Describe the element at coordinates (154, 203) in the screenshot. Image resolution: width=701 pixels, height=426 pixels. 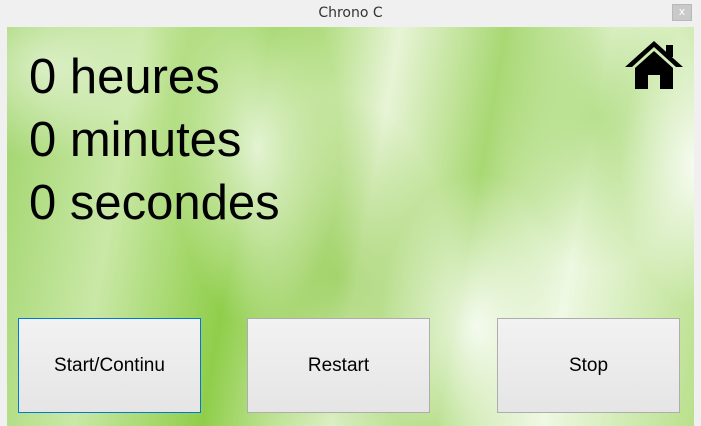
I see `seconds-display: 0 secondes` at that location.